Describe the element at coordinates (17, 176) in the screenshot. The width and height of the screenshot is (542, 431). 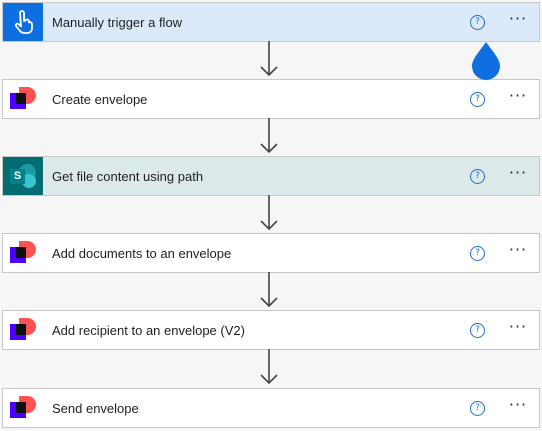
I see `sharepoint-letter: S` at that location.